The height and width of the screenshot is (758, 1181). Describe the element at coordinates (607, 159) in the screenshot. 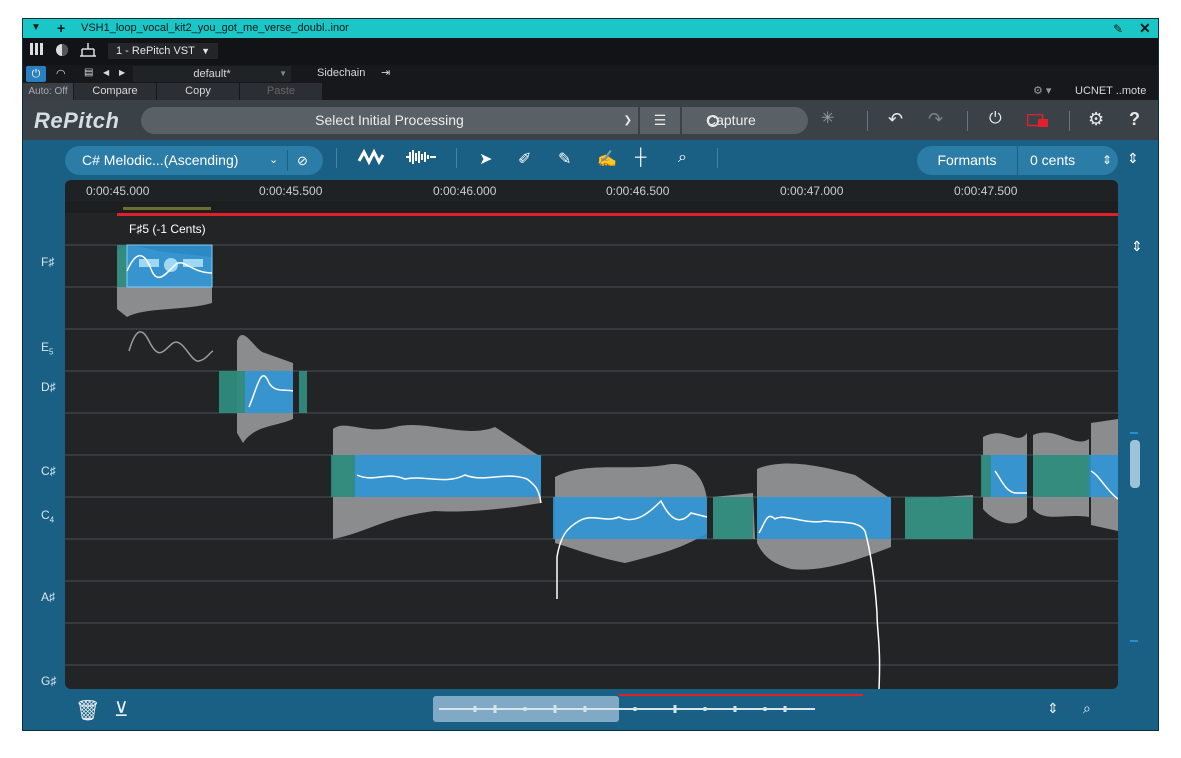

I see `line-tool-icon: ✍` at that location.